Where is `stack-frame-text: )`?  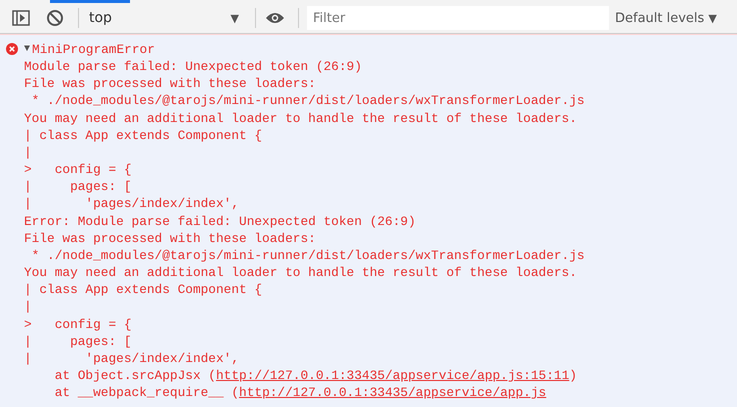
stack-frame-text: ) is located at coordinates (573, 375).